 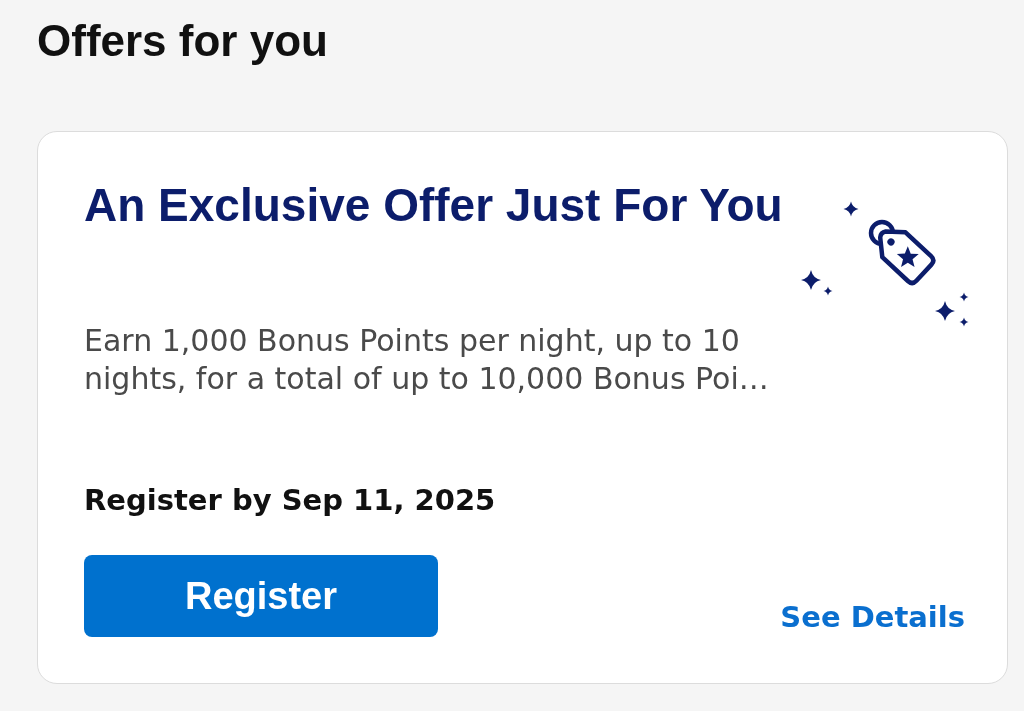 I want to click on see-details-link: See Details, so click(x=872, y=617).